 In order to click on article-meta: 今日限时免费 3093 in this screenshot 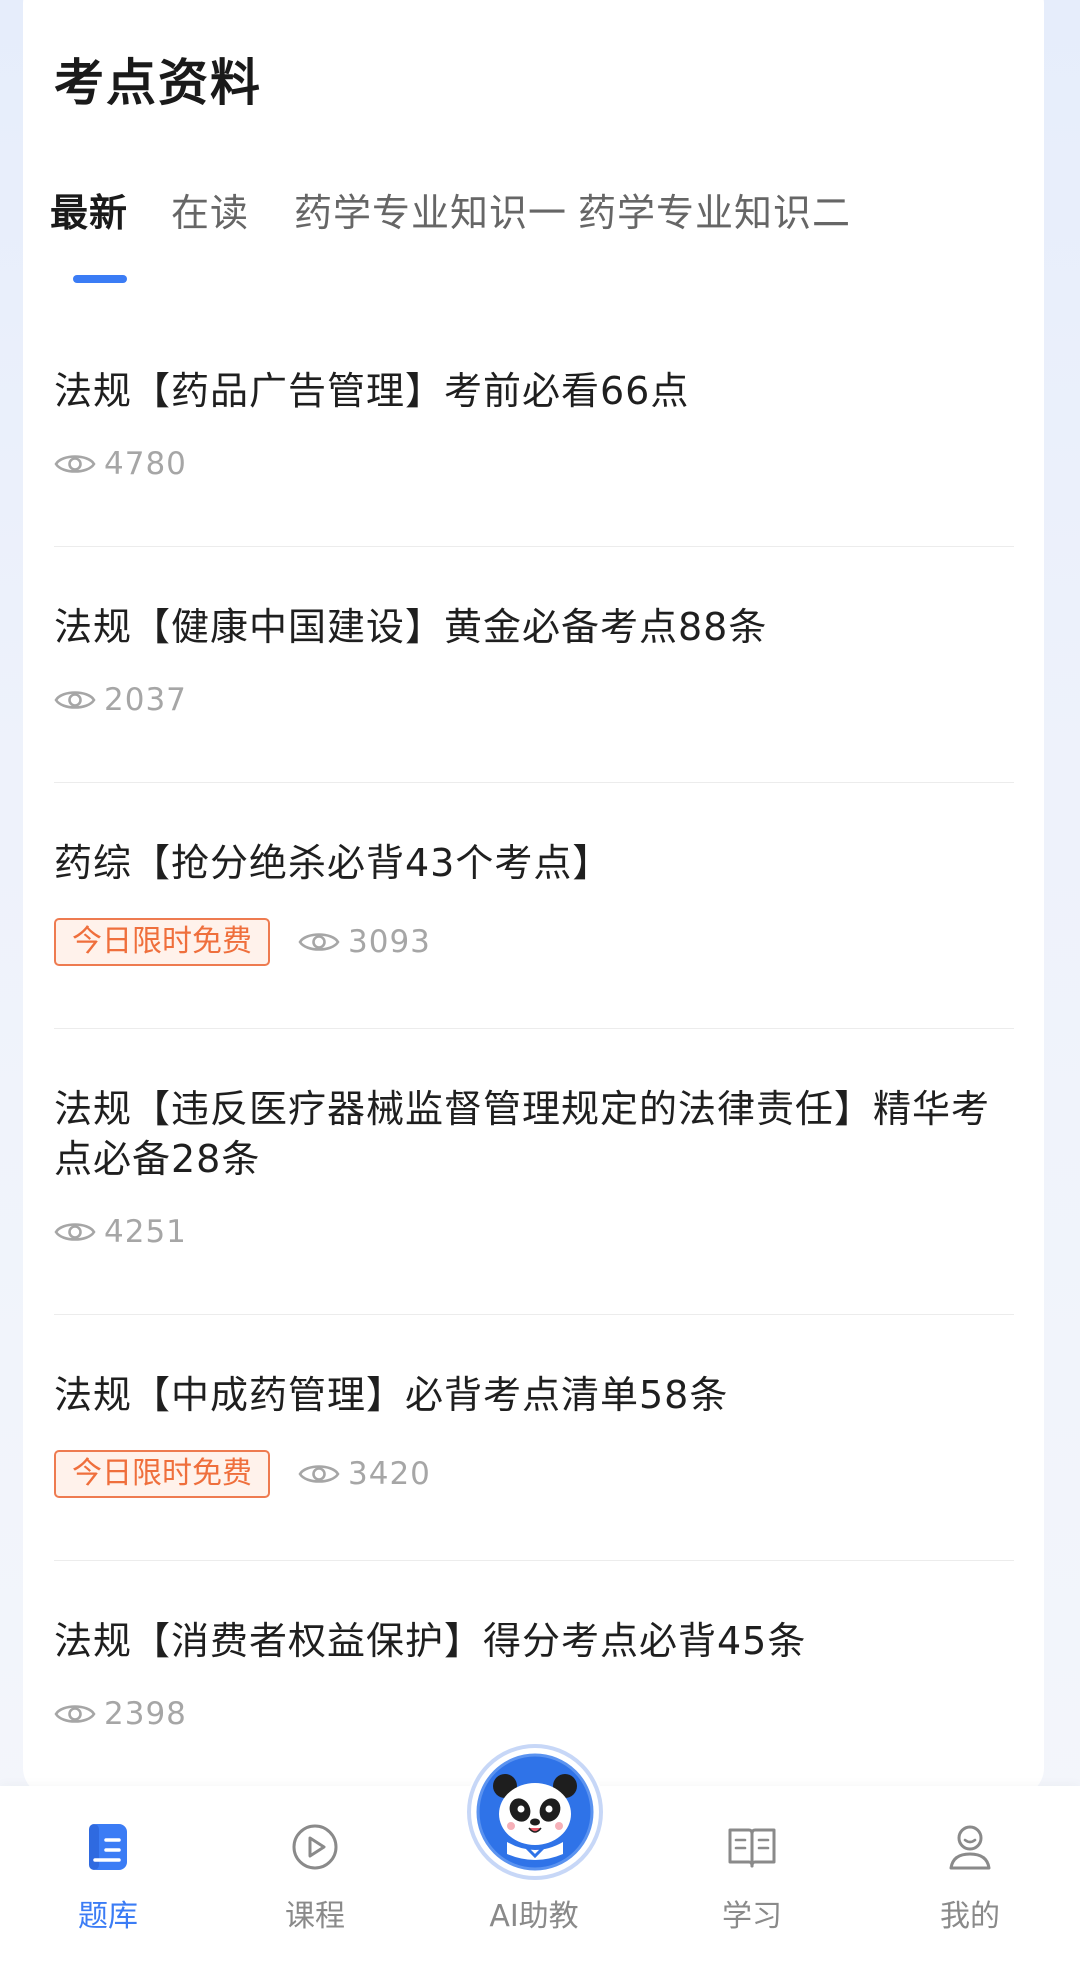, I will do `click(534, 942)`.